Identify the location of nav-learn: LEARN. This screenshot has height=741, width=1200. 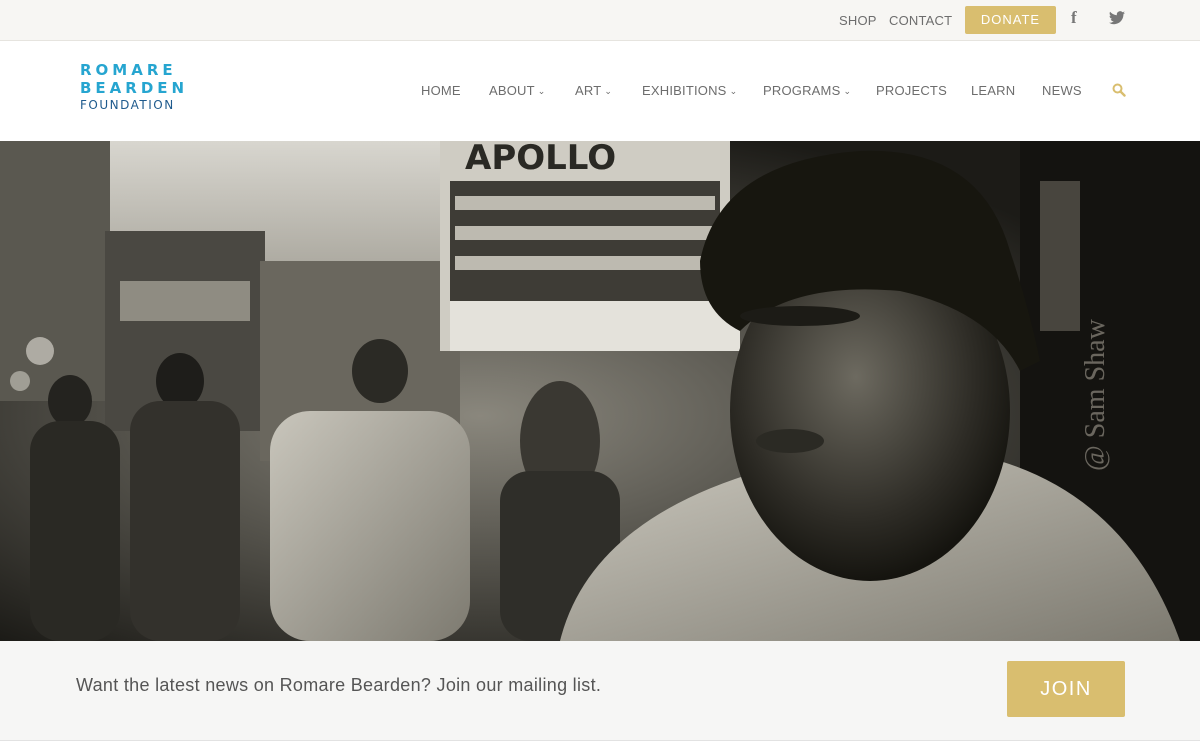
(993, 90).